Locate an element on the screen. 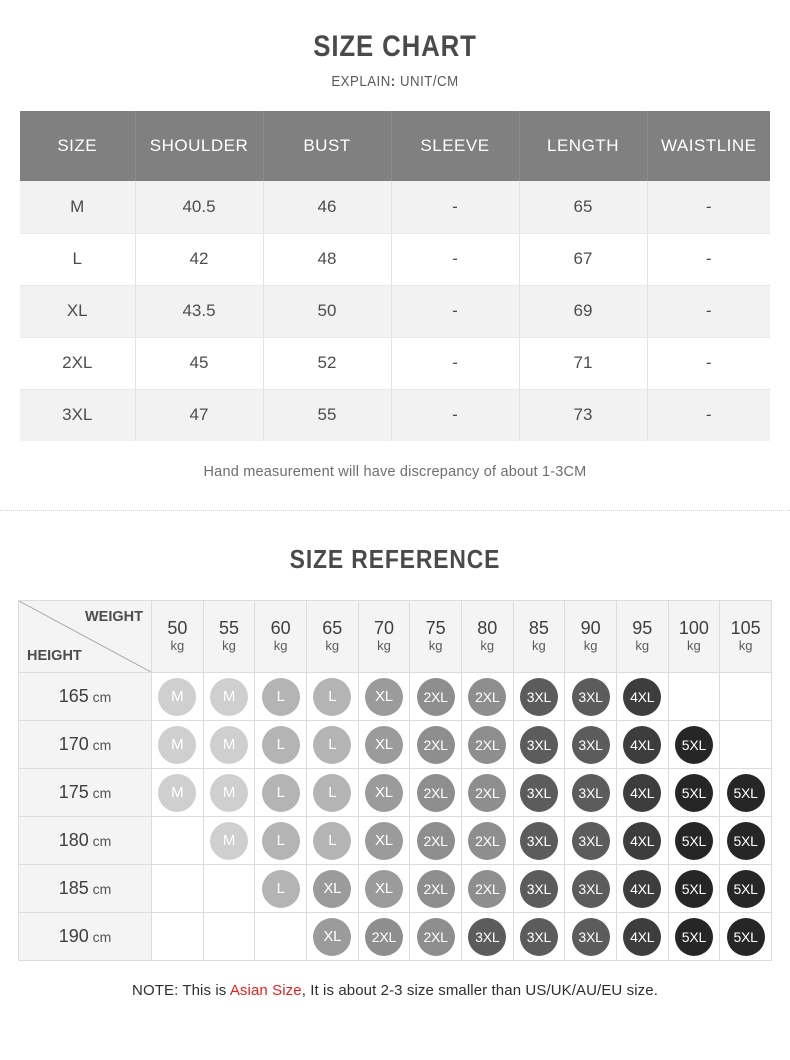  cell-length: 71 is located at coordinates (583, 363).